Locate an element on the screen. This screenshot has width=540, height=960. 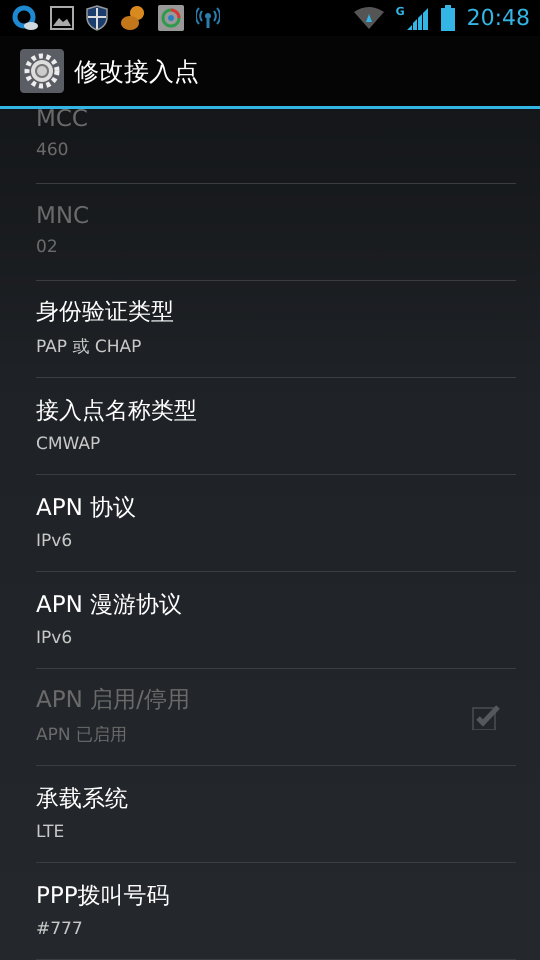
cloud-icon is located at coordinates (25, 18).